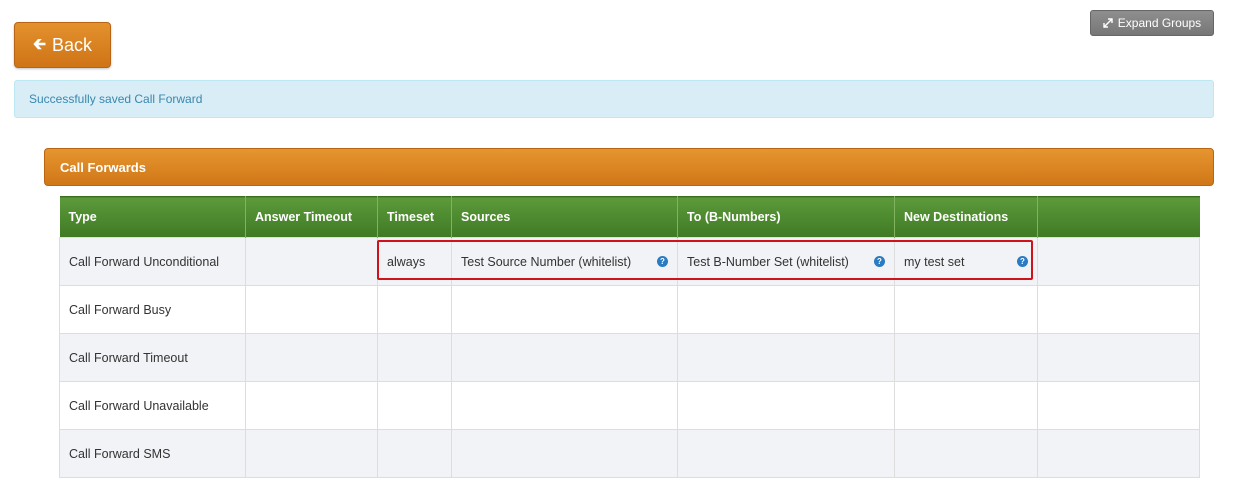  I want to click on destinations-value: my test set, so click(934, 261).